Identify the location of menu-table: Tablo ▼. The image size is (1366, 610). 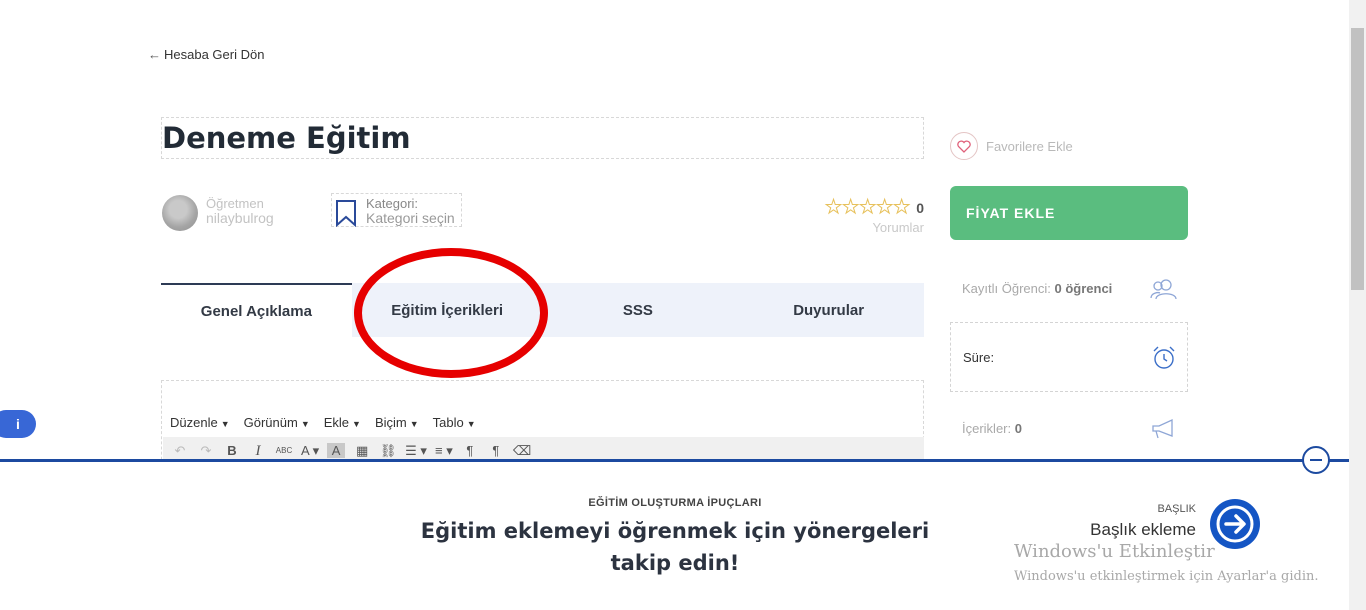
(454, 422).